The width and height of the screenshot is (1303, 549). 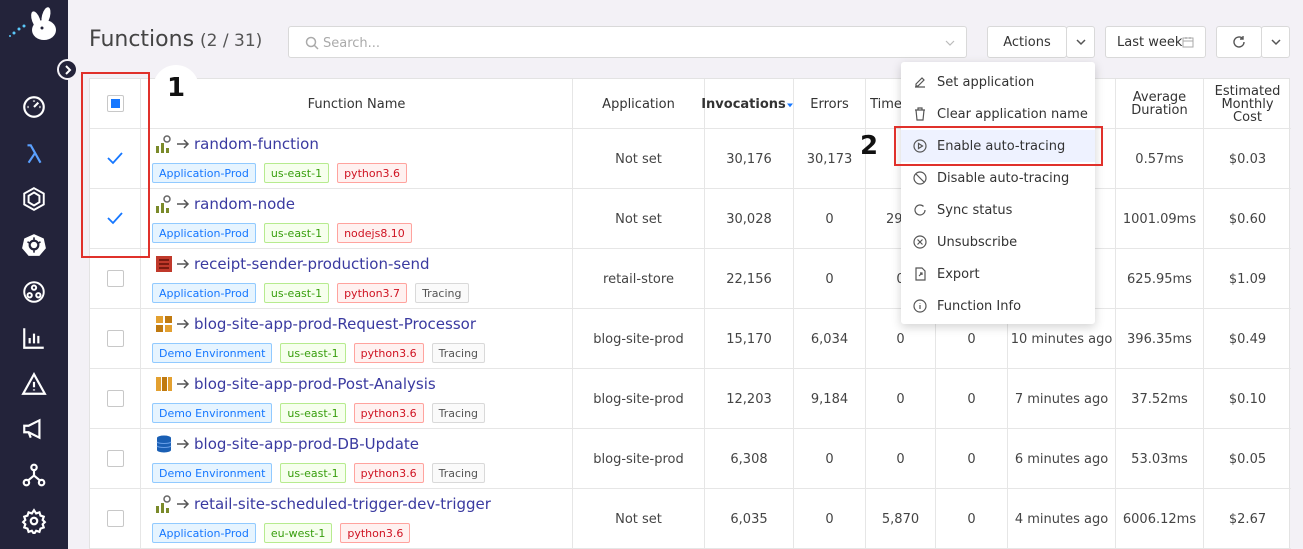 What do you see at coordinates (1150, 42) in the screenshot?
I see `time-range-label: Last week` at bounding box center [1150, 42].